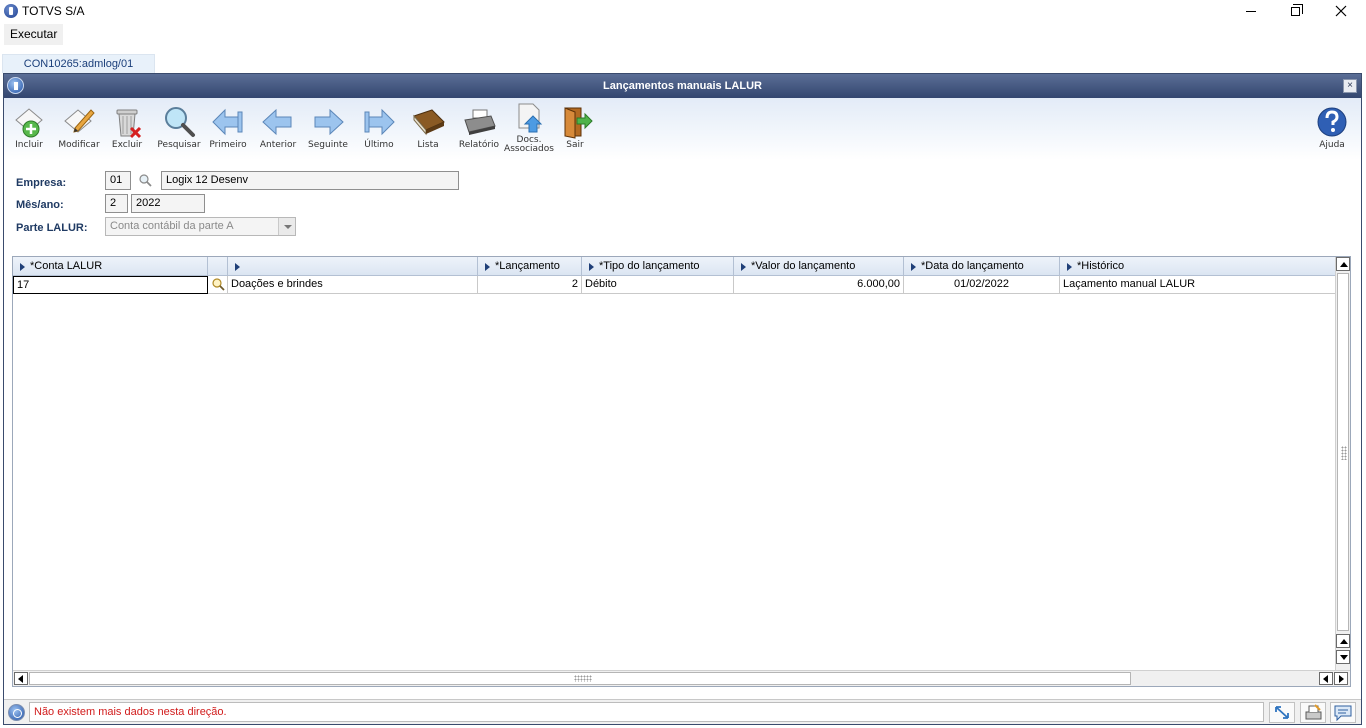 This screenshot has height=728, width=1366. I want to click on col-tipo-lancamento: *Tipo do lançamento, so click(658, 266).